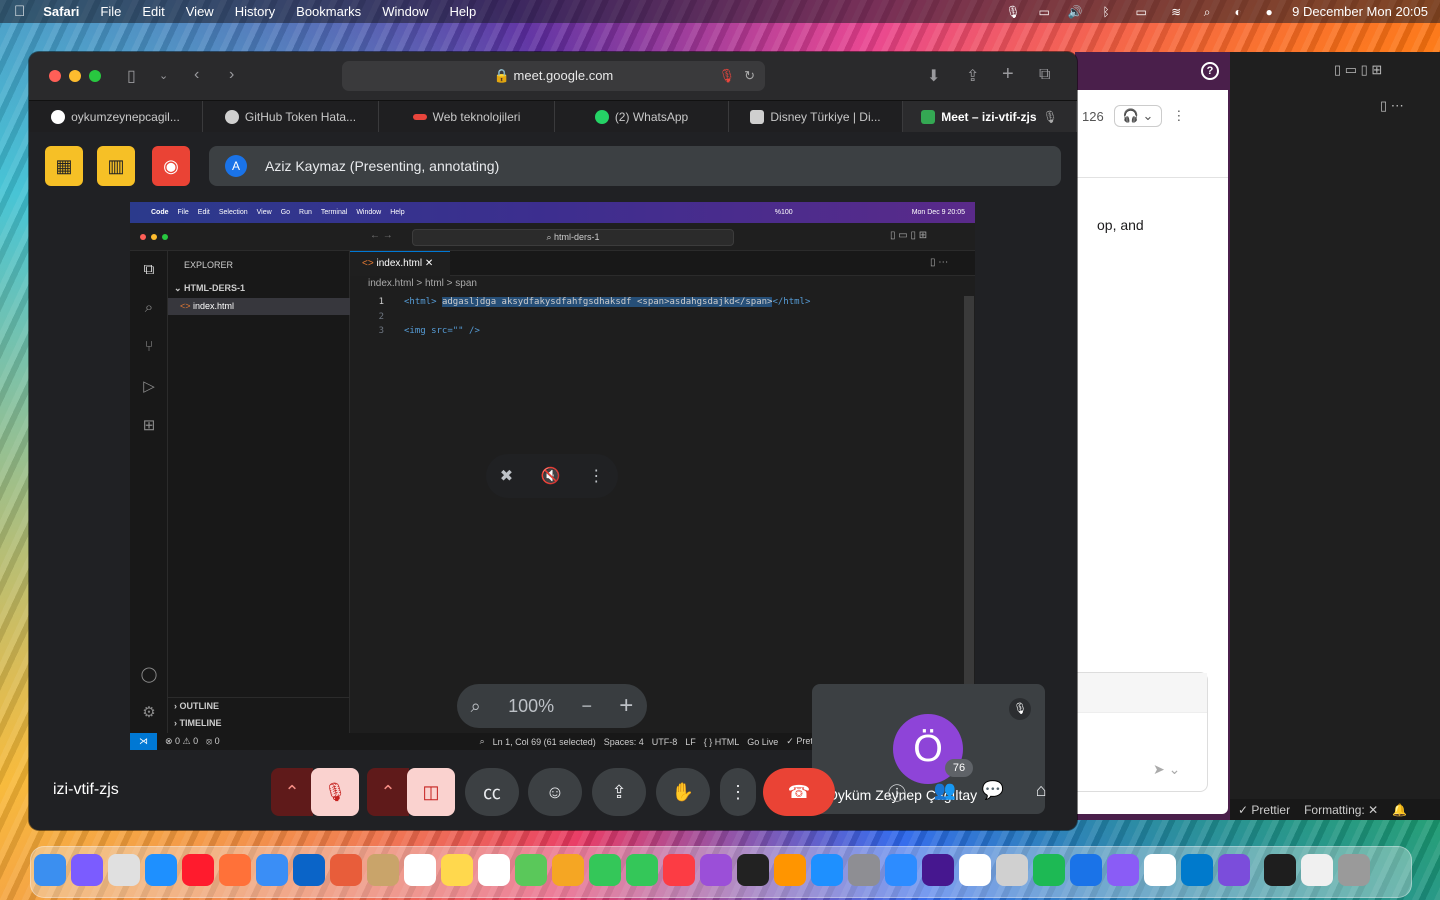 This screenshot has width=1440, height=900. What do you see at coordinates (492, 792) in the screenshot?
I see `captions-button: ㏄` at bounding box center [492, 792].